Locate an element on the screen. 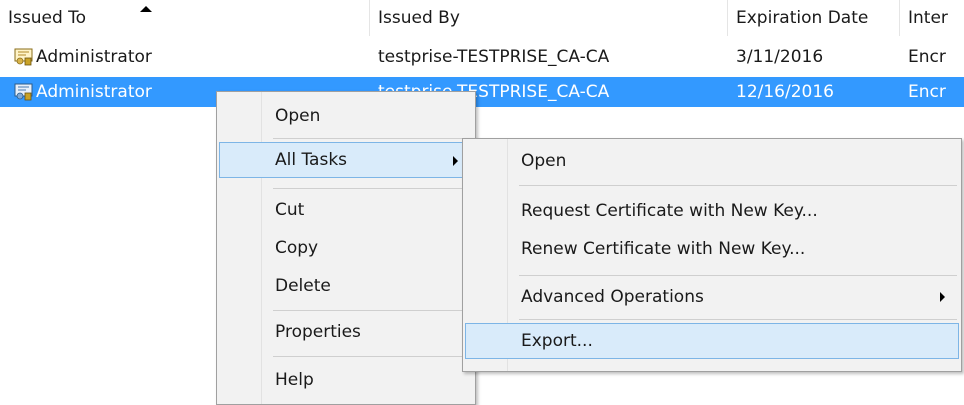  column-header-intended-purposes: Inter is located at coordinates (932, 18).